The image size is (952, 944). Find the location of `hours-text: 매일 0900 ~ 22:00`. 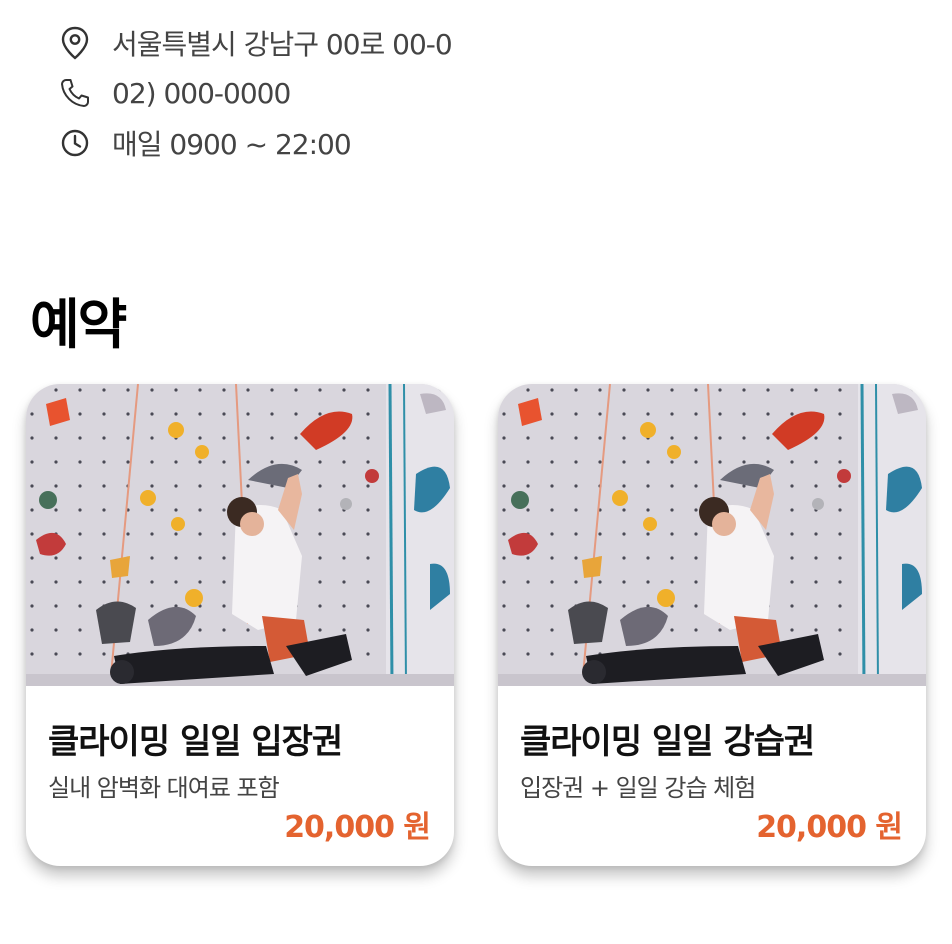

hours-text: 매일 0900 ~ 22:00 is located at coordinates (232, 144).